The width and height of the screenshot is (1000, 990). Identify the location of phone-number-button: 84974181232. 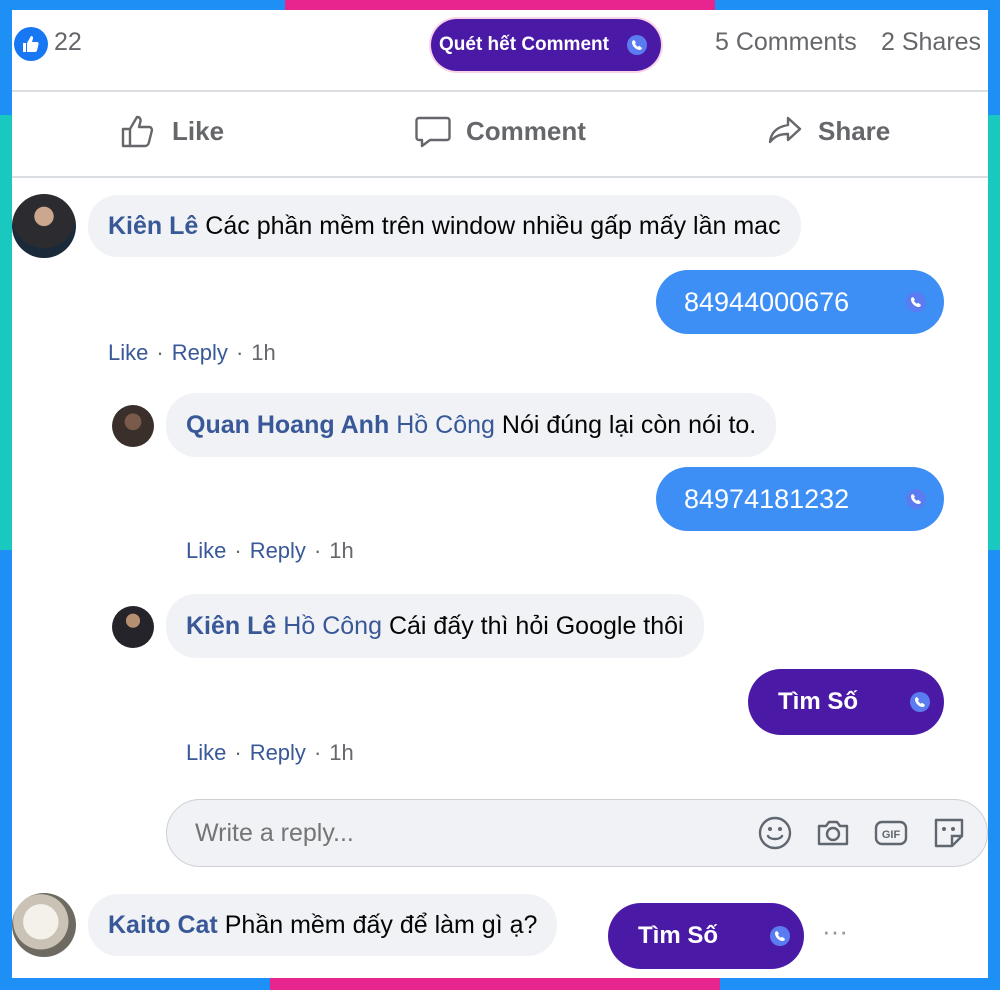
(800, 499).